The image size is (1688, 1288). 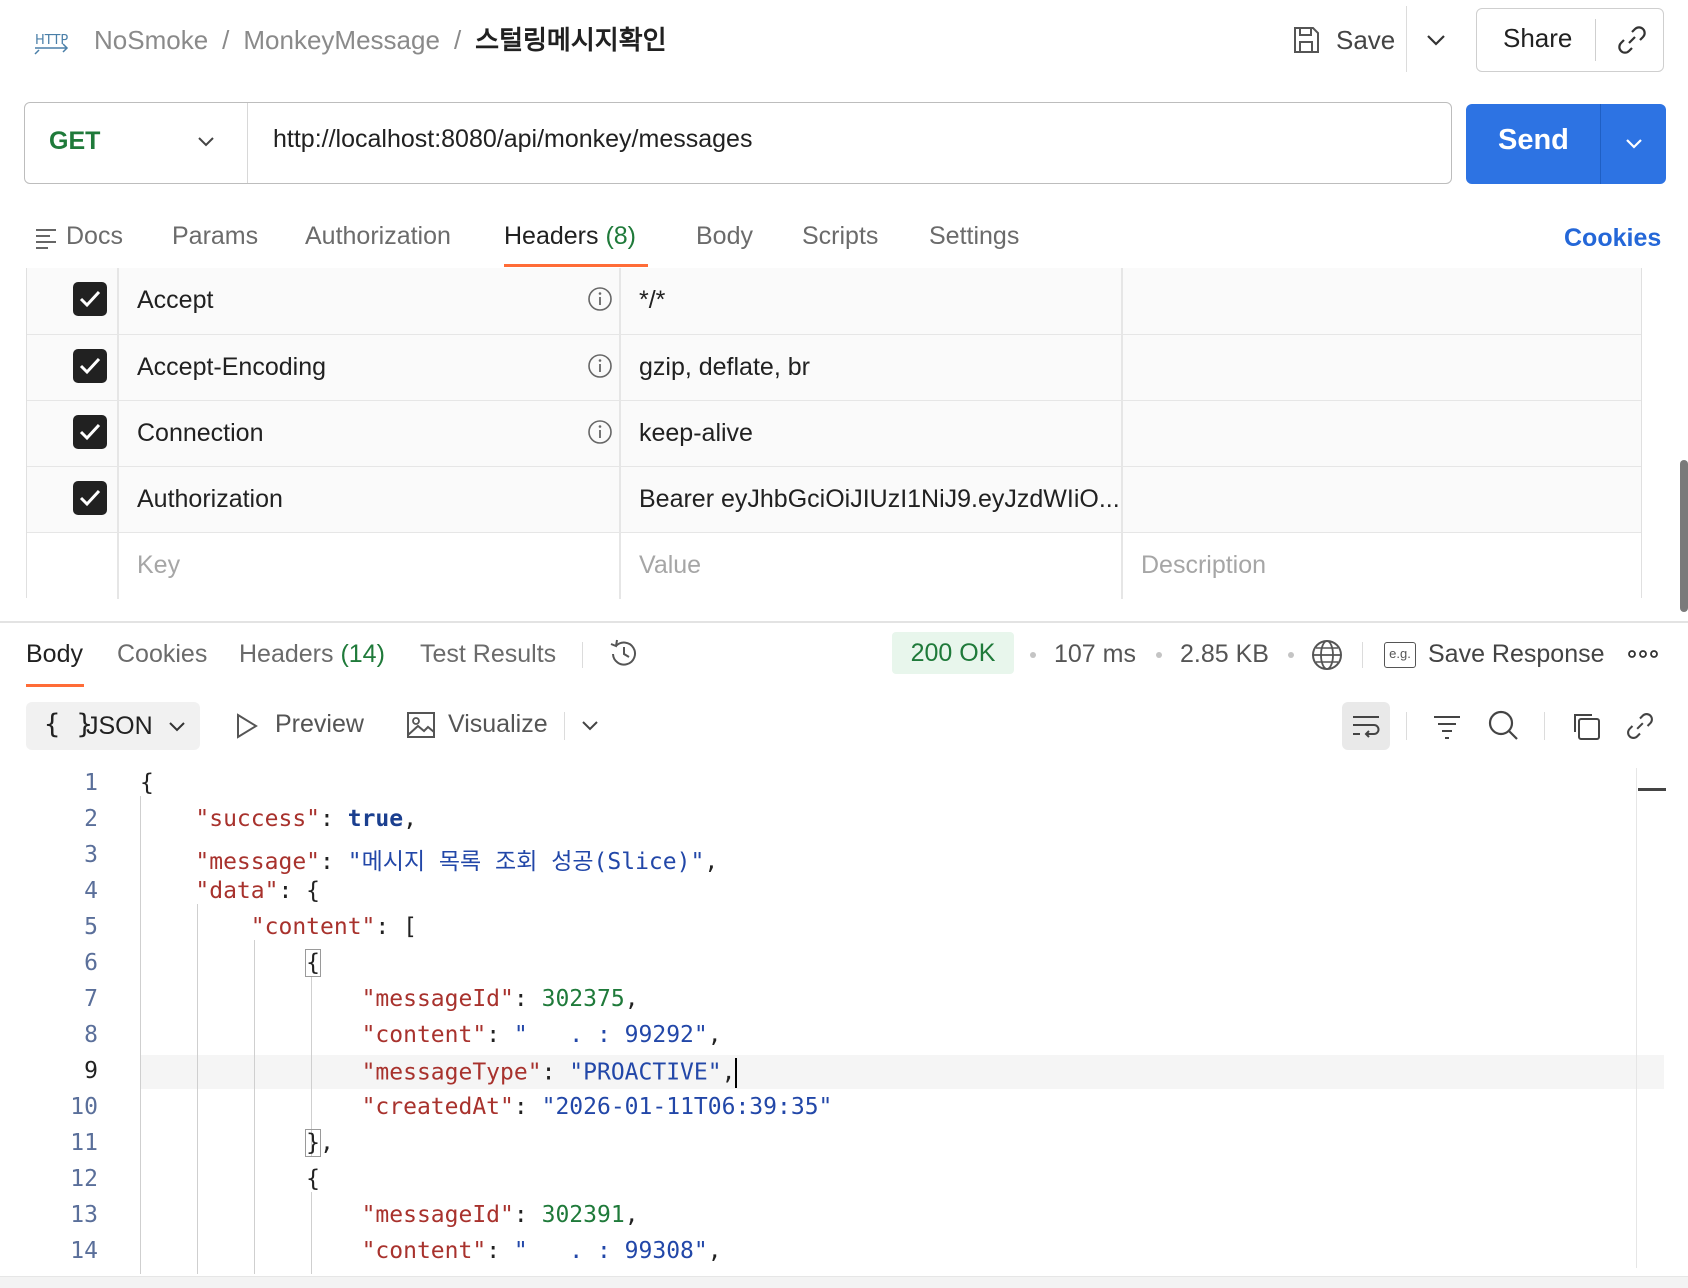 I want to click on header-key: Authorization, so click(x=210, y=499).